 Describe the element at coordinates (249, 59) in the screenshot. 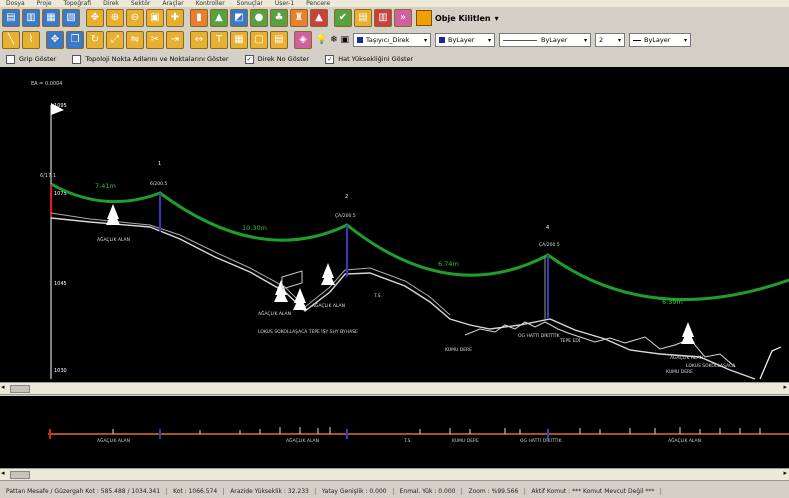

I see `direk-no-checkbox: ✓` at that location.